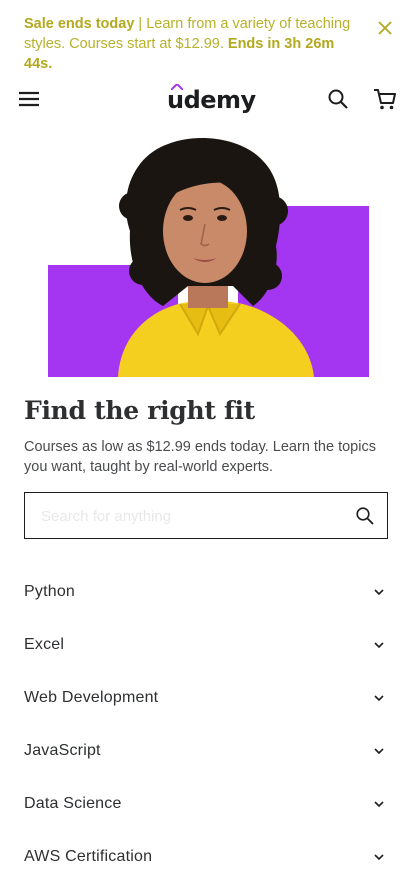 This screenshot has height=896, width=414. What do you see at coordinates (73, 803) in the screenshot?
I see `topic-label: Data Science` at bounding box center [73, 803].